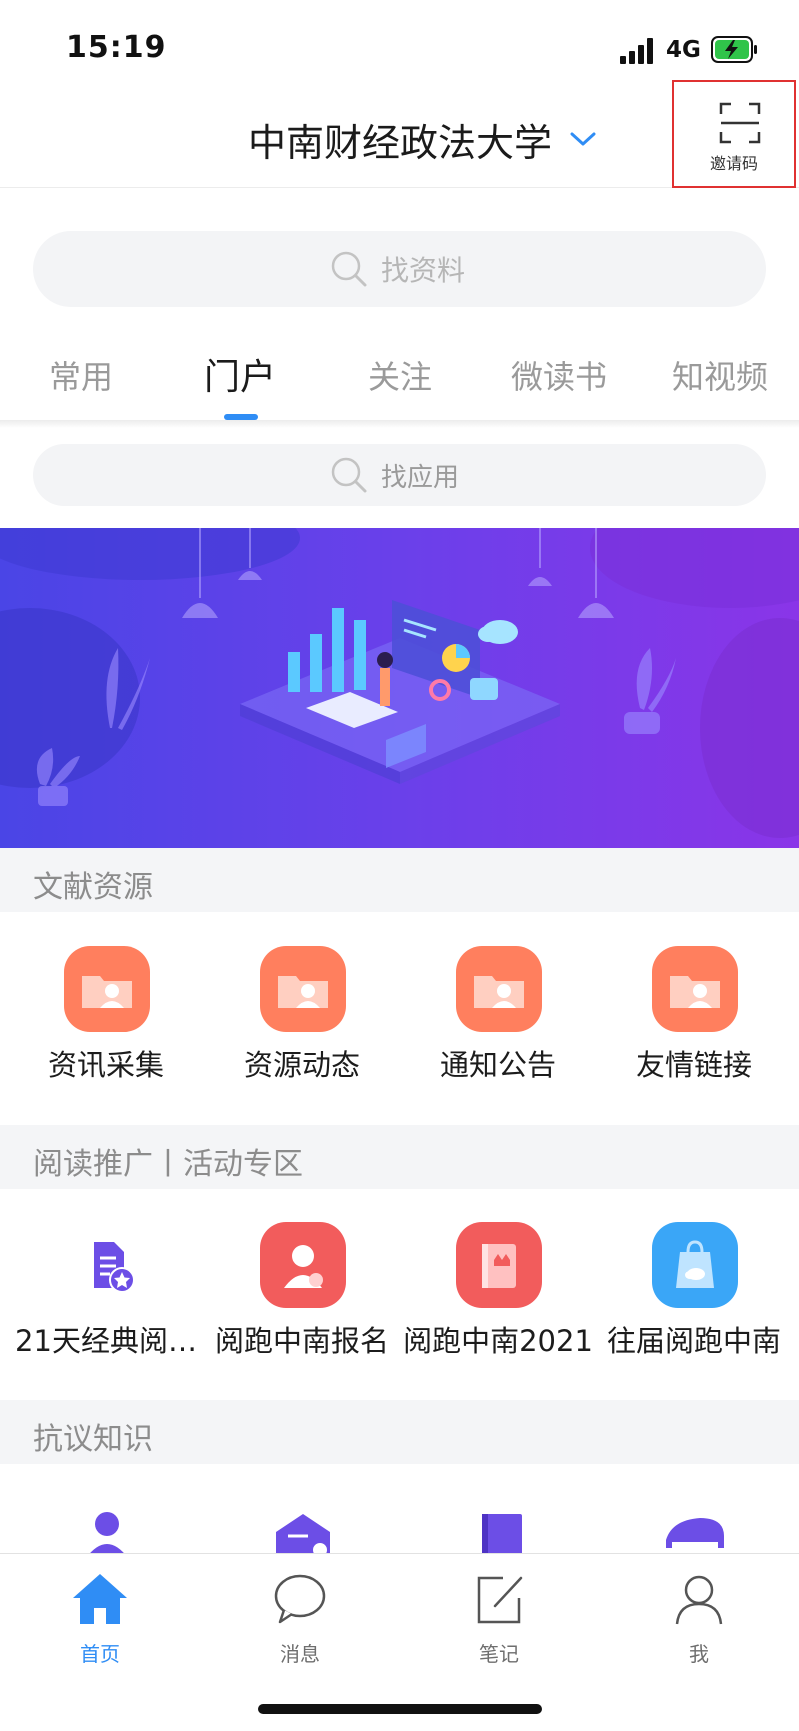 Image resolution: width=799 pixels, height=1731 pixels. I want to click on scan-icon, so click(740, 123).